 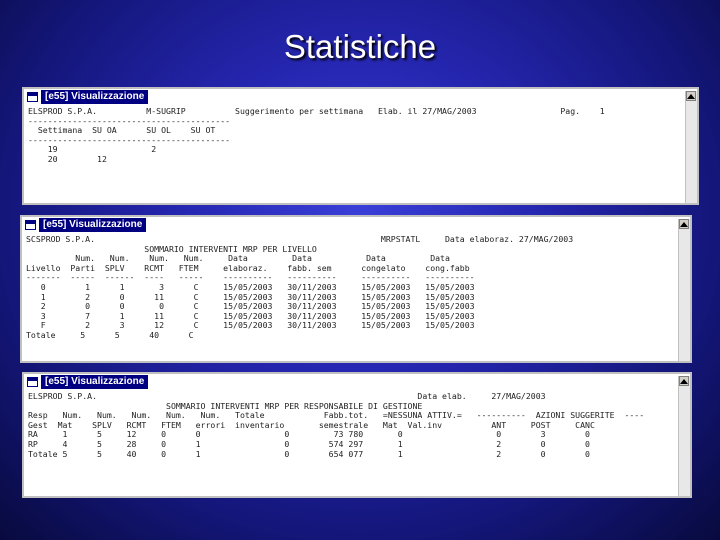 I want to click on report-line: 19 2, so click(x=92, y=149).